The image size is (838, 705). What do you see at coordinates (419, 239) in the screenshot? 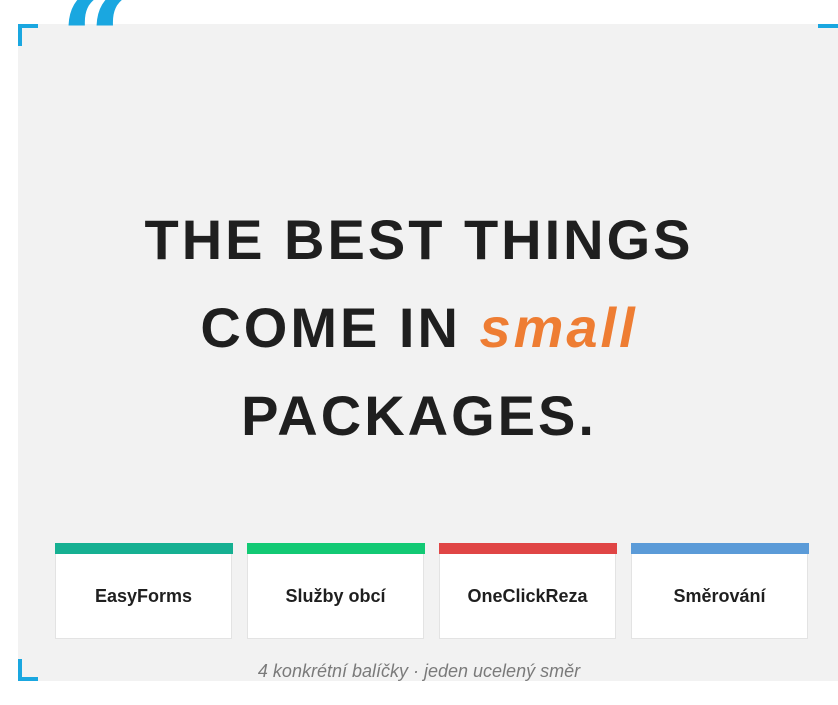
I see `headline-line-1: THE BEST THINGS` at bounding box center [419, 239].